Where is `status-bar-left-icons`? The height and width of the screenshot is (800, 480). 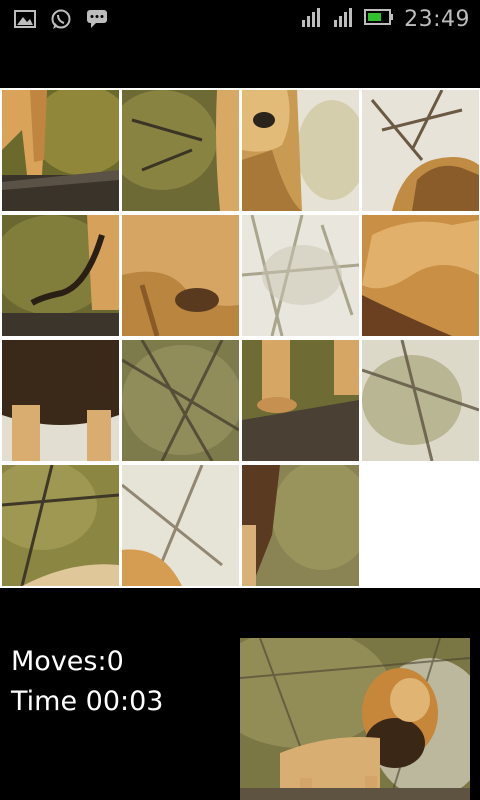
status-bar-left-icons is located at coordinates (61, 21).